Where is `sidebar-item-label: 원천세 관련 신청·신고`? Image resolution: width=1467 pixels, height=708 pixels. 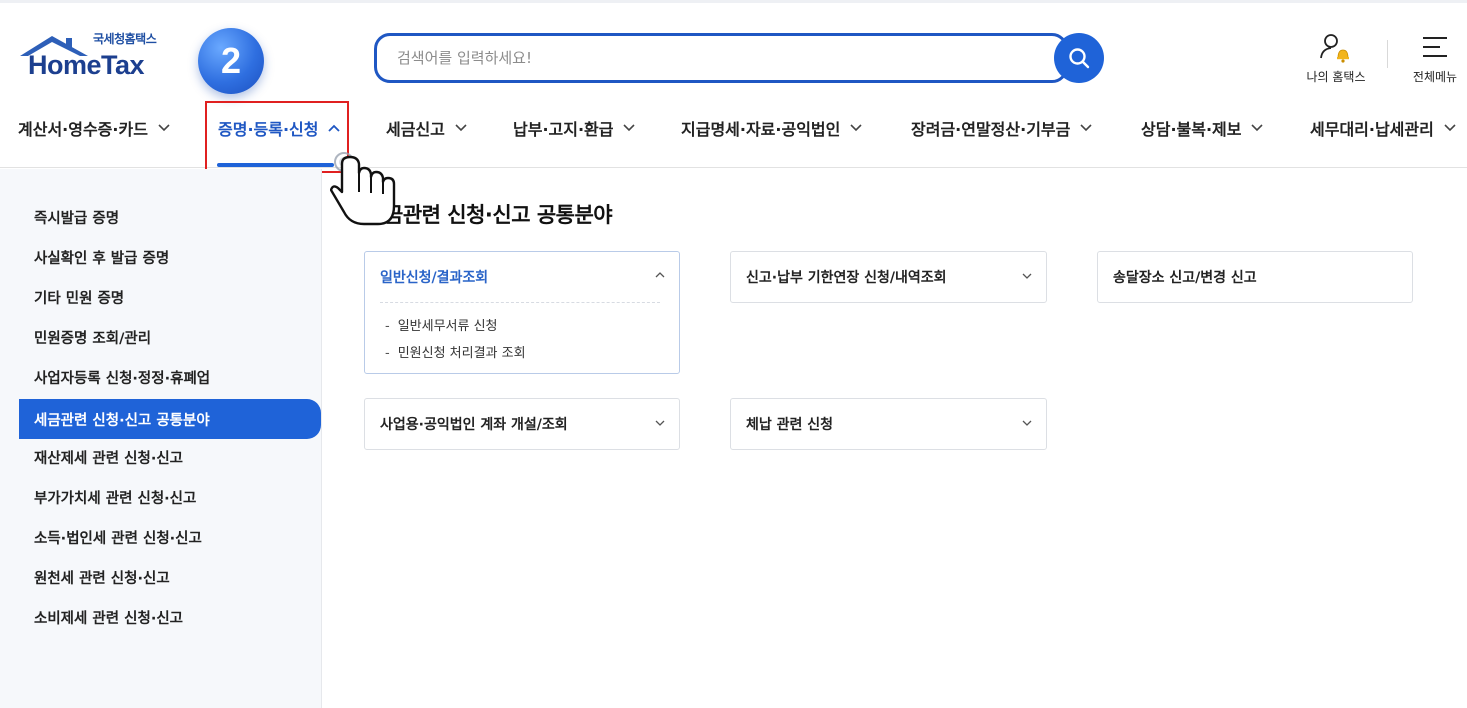
sidebar-item-label: 원천세 관련 신청·신고 is located at coordinates (102, 578).